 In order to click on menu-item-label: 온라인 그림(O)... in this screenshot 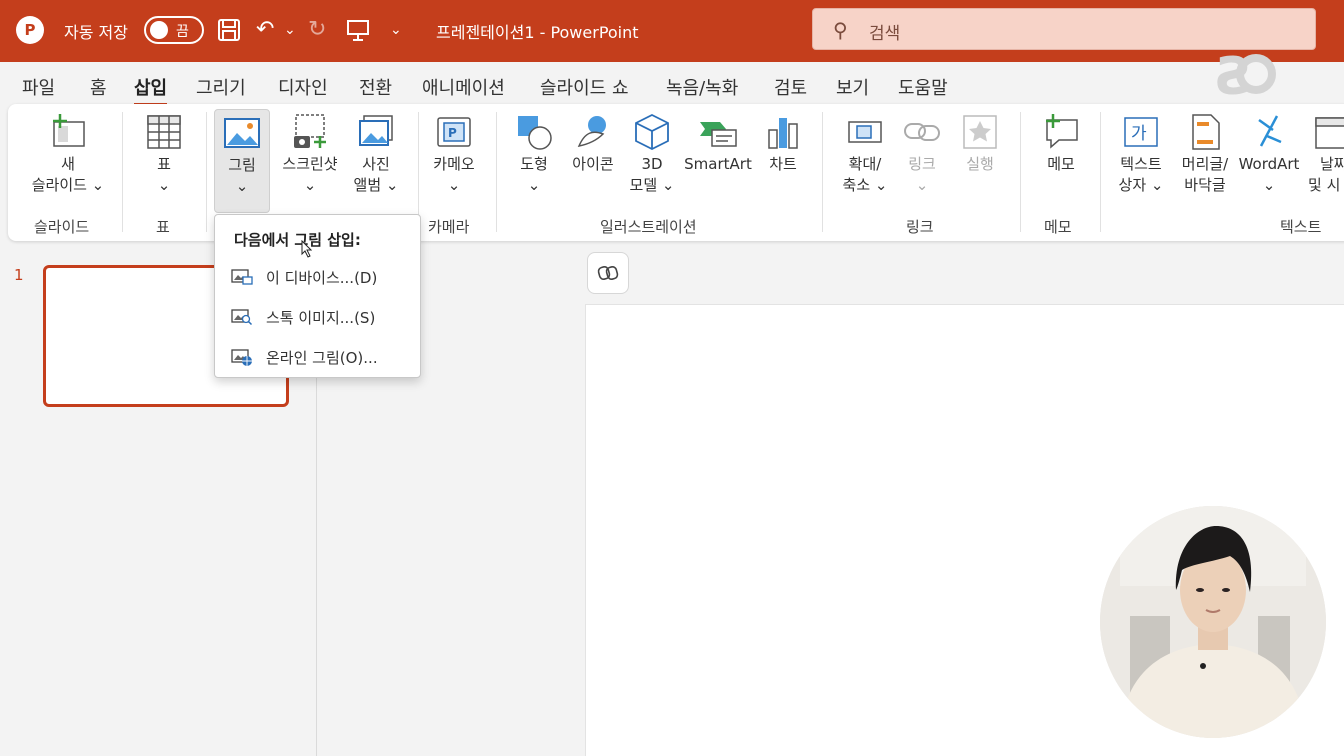, I will do `click(322, 358)`.